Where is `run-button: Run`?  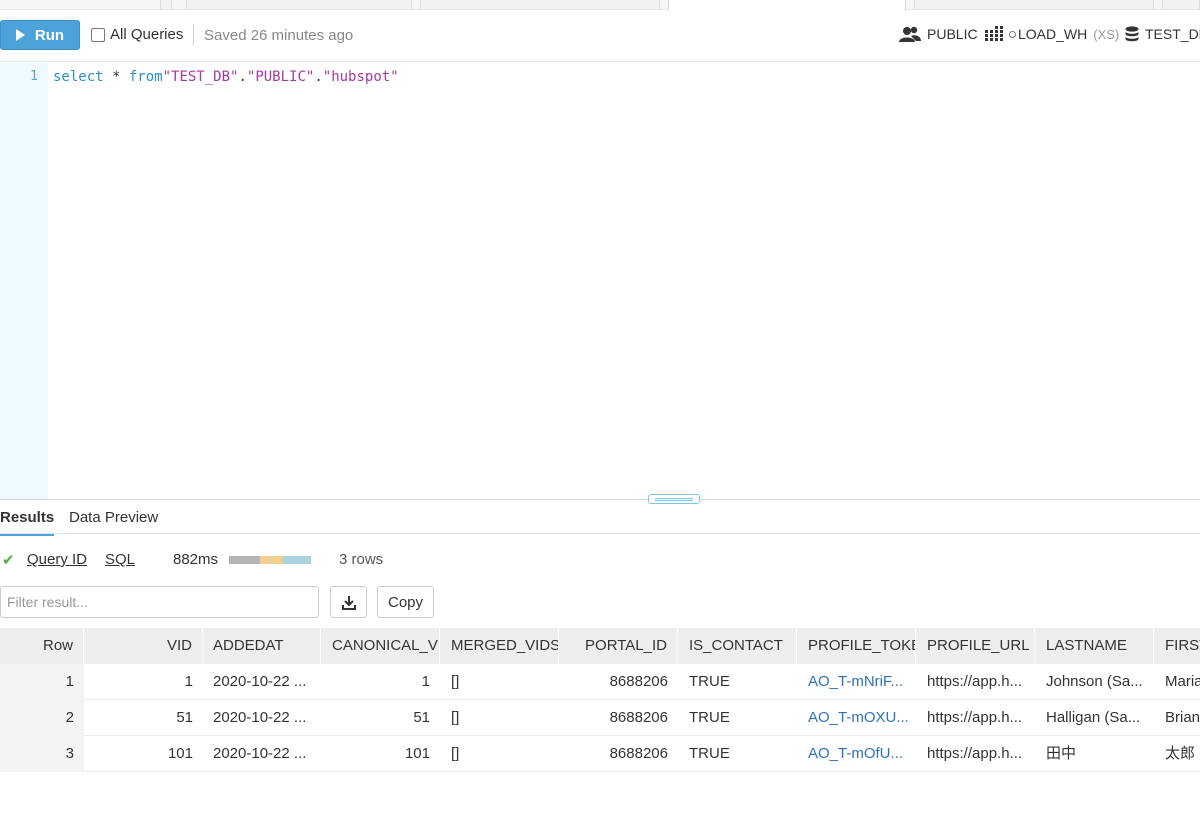 run-button: Run is located at coordinates (40, 35).